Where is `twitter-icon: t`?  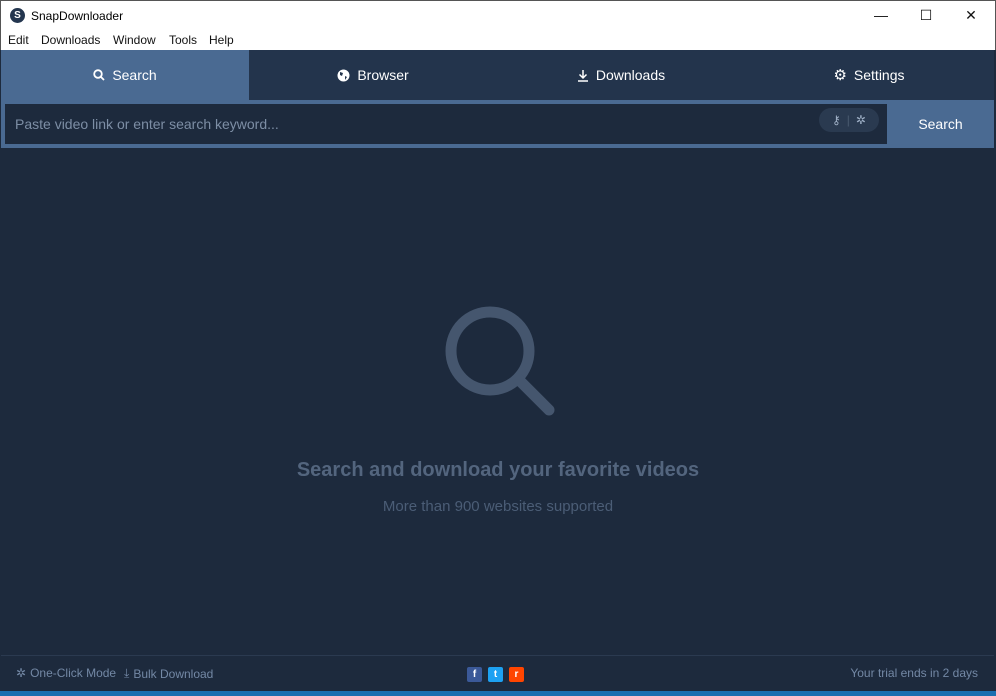 twitter-icon: t is located at coordinates (495, 674).